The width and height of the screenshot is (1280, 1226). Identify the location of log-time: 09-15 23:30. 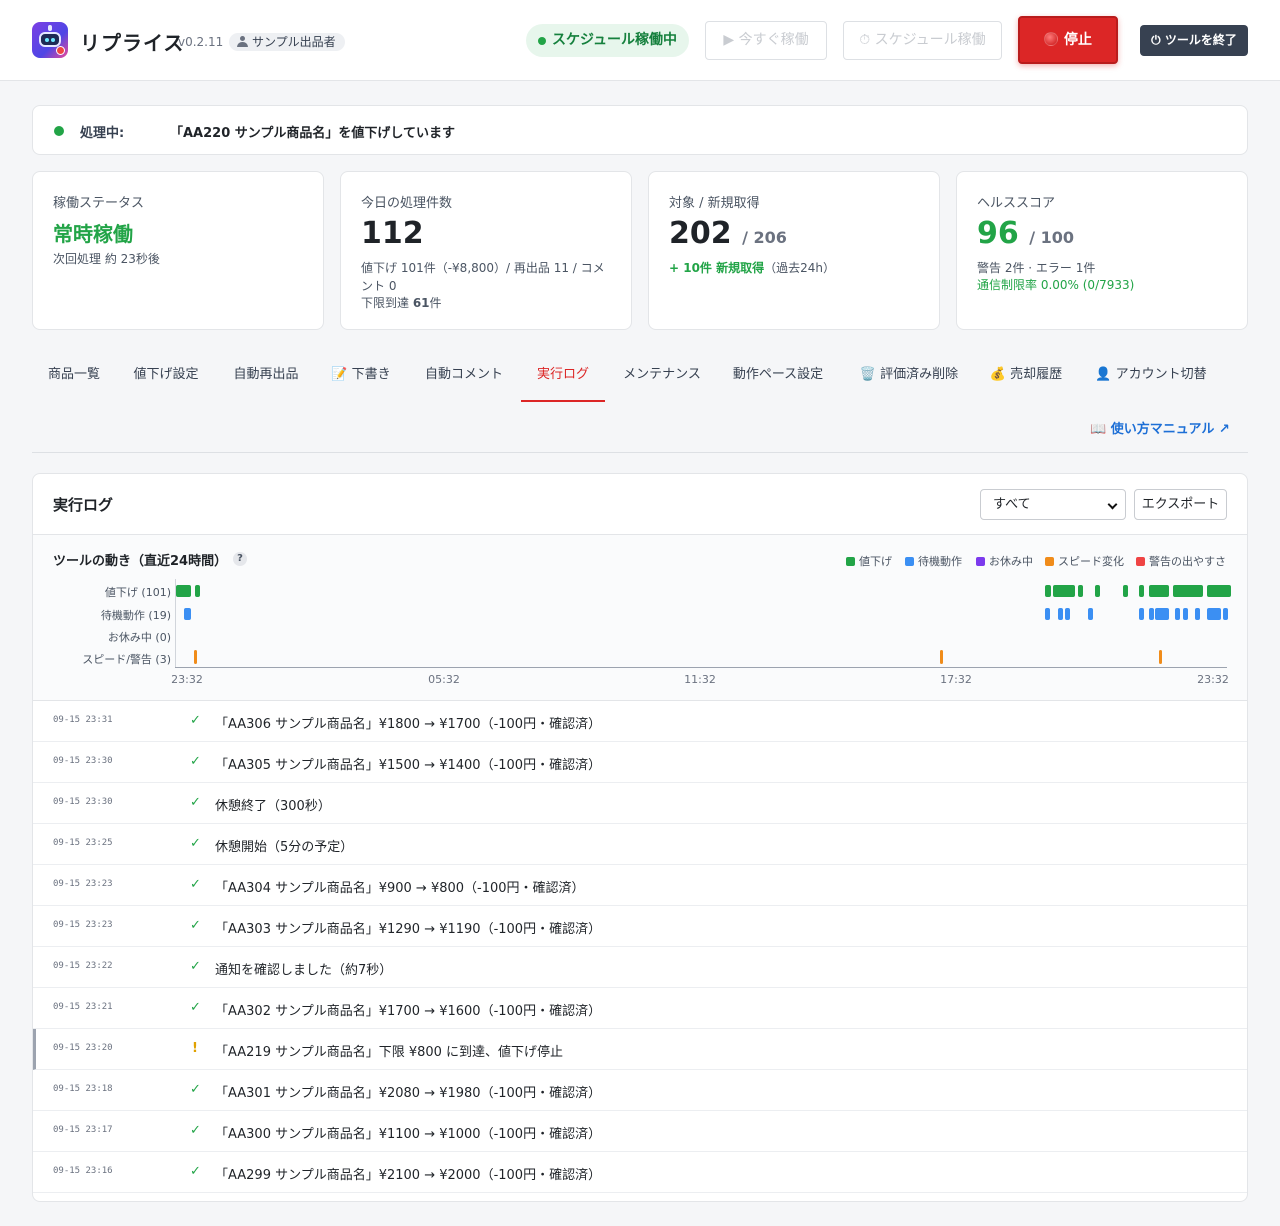
(83, 761).